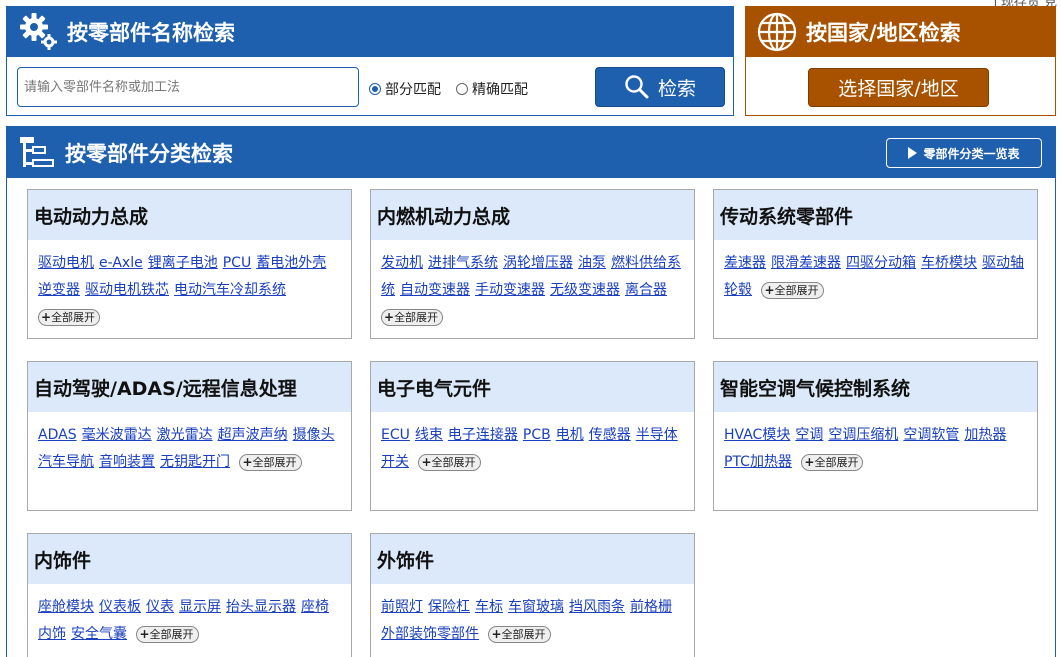 The height and width of the screenshot is (657, 1061). Describe the element at coordinates (964, 153) in the screenshot. I see `category-list-button: 零部件分类一览表` at that location.